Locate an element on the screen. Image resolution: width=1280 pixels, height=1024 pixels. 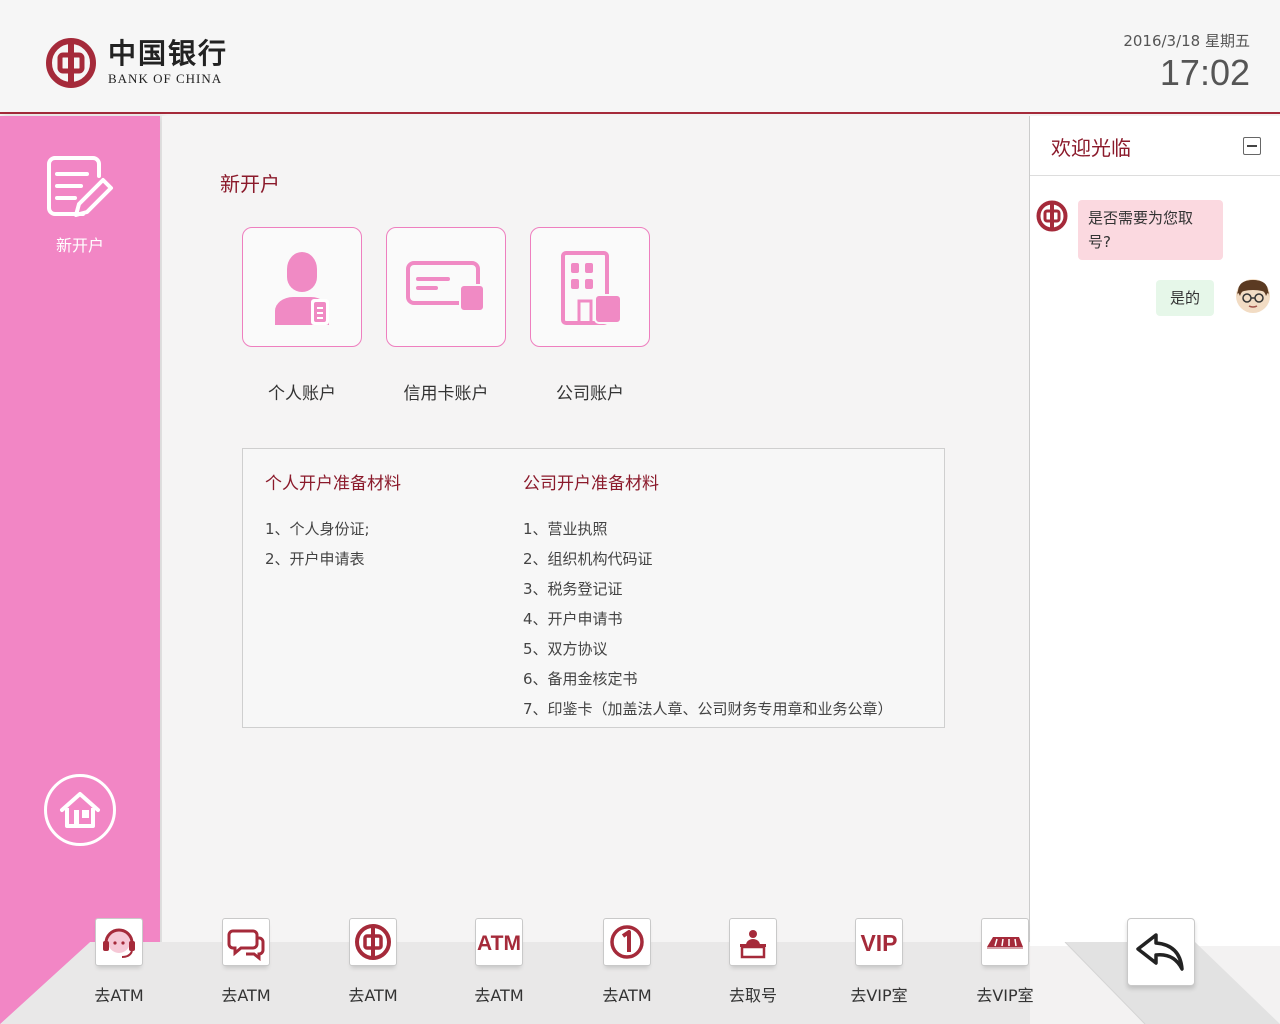
account-type-cards: 个人账户 信用卡账户 公司账户 is located at coordinates (458, 315).